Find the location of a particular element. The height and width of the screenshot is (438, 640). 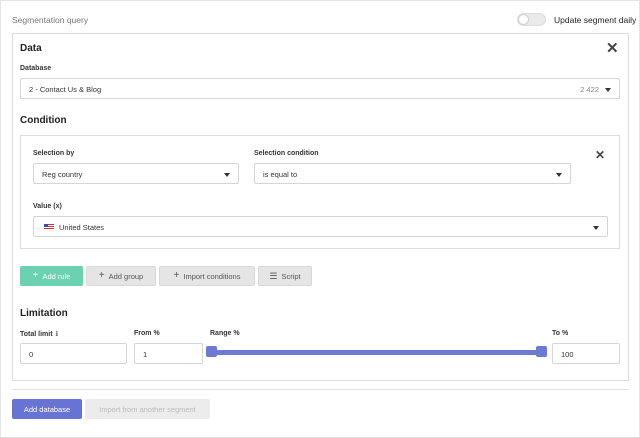

page-title: Segmentation query is located at coordinates (50, 20).